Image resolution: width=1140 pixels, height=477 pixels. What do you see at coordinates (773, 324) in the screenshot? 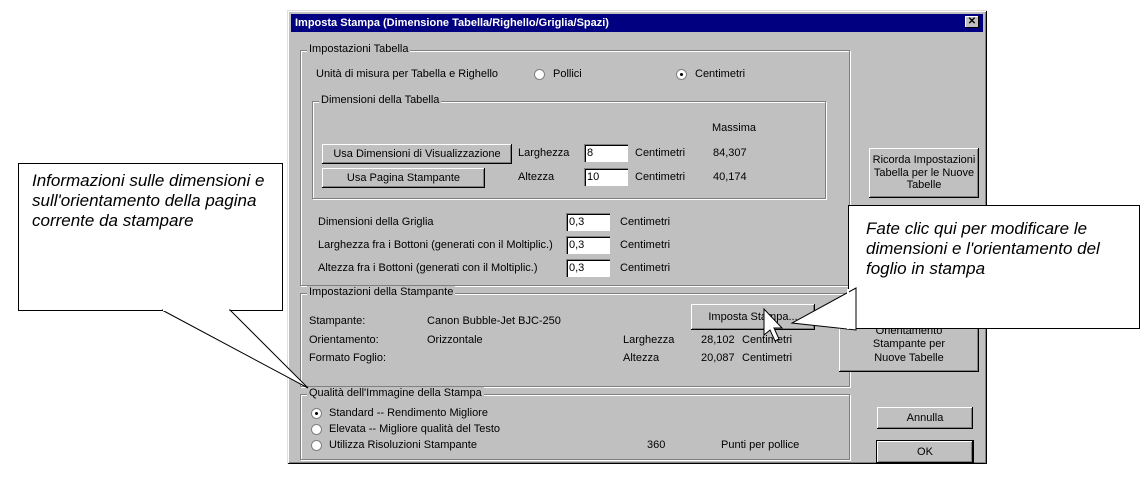
I see `mouse-pointer-icon` at bounding box center [773, 324].